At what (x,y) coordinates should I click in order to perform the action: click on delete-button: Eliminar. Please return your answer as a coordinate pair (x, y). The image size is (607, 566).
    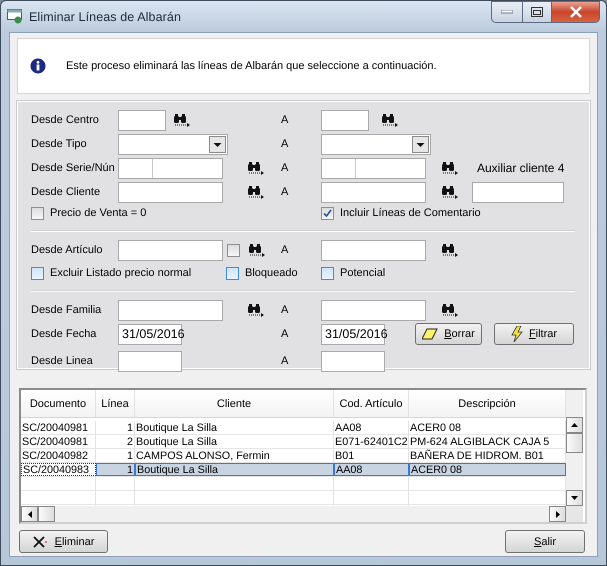
    Looking at the image, I should click on (63, 541).